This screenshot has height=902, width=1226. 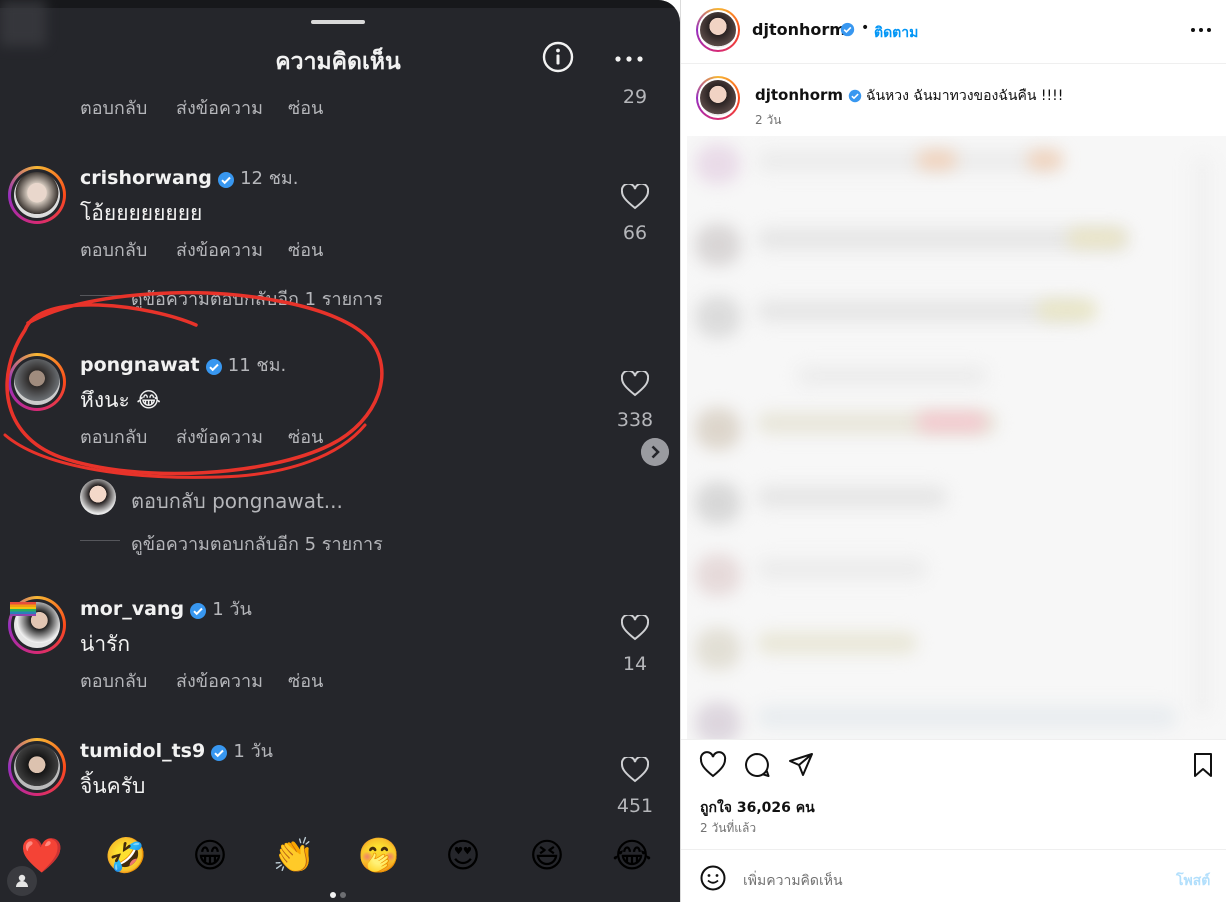 I want to click on comment-time: 12 ชม., so click(x=269, y=178).